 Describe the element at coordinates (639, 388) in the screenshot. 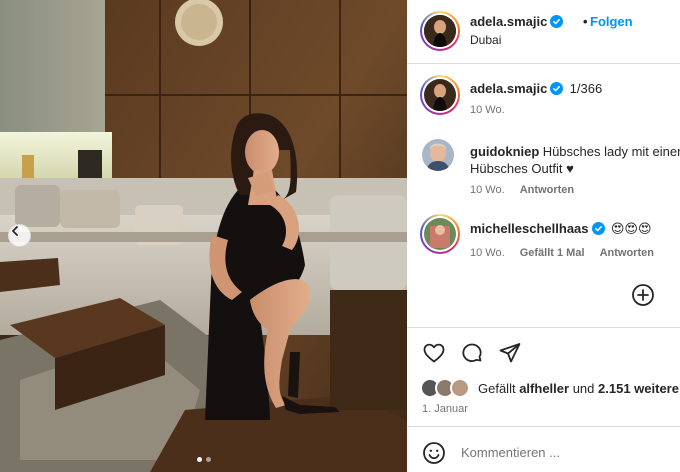

I see `likes-count-link: 2.151 weitere P` at that location.